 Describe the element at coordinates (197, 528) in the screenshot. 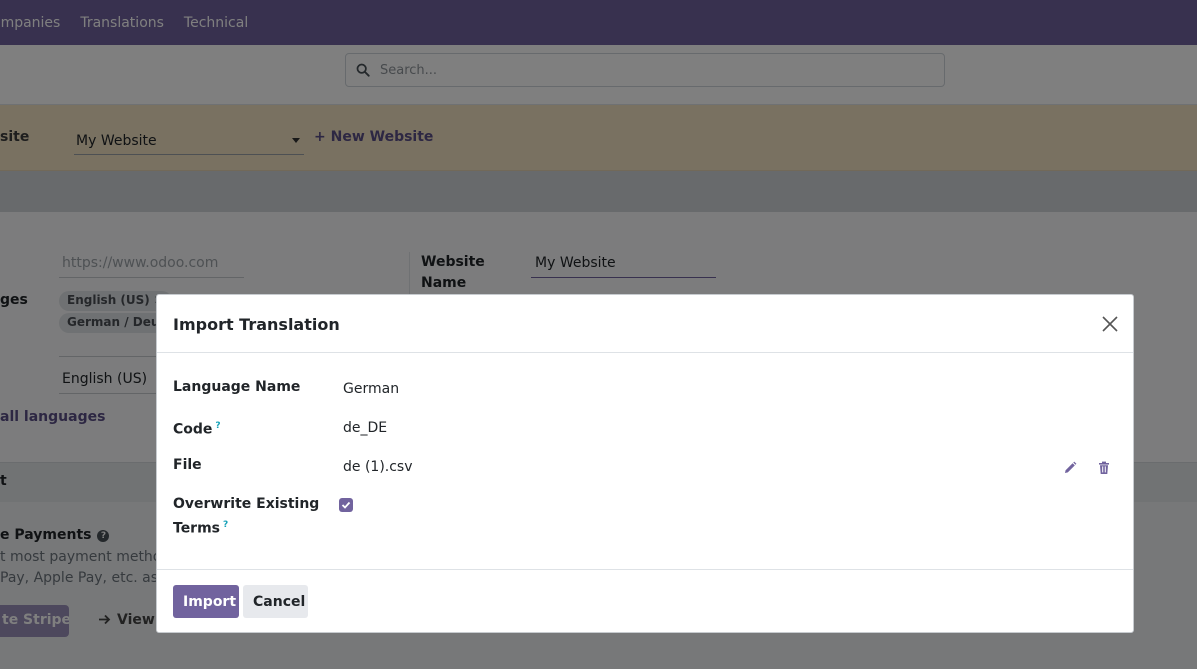

I see `overwrite-label-line: Terms` at that location.